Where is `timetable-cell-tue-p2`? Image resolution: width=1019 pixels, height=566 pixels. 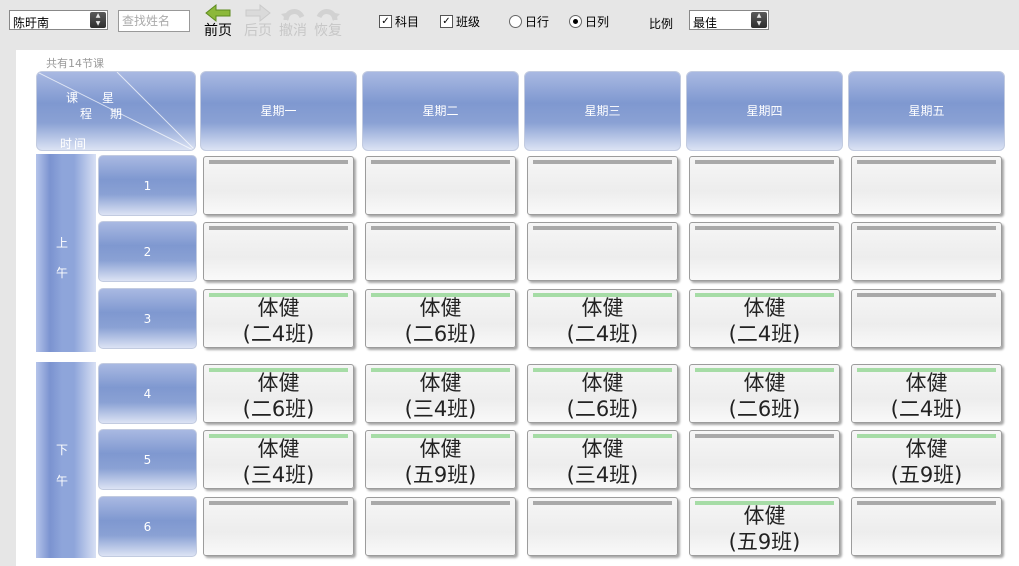 timetable-cell-tue-p2 is located at coordinates (440, 251).